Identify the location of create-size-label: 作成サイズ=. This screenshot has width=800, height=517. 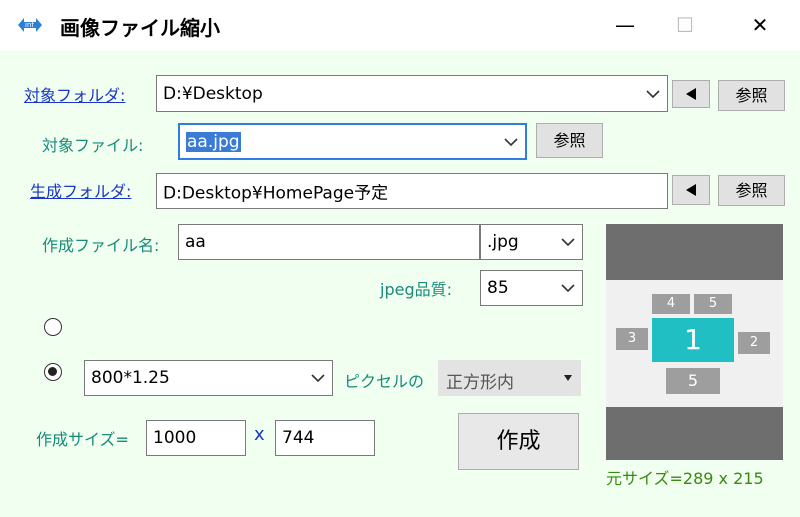
(82, 439).